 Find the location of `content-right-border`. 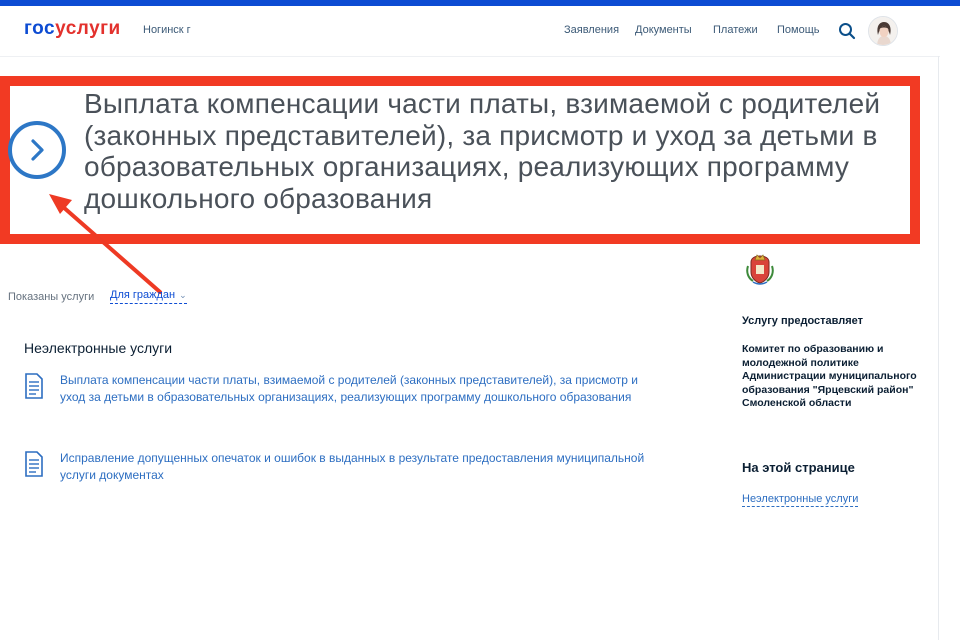

content-right-border is located at coordinates (938, 348).